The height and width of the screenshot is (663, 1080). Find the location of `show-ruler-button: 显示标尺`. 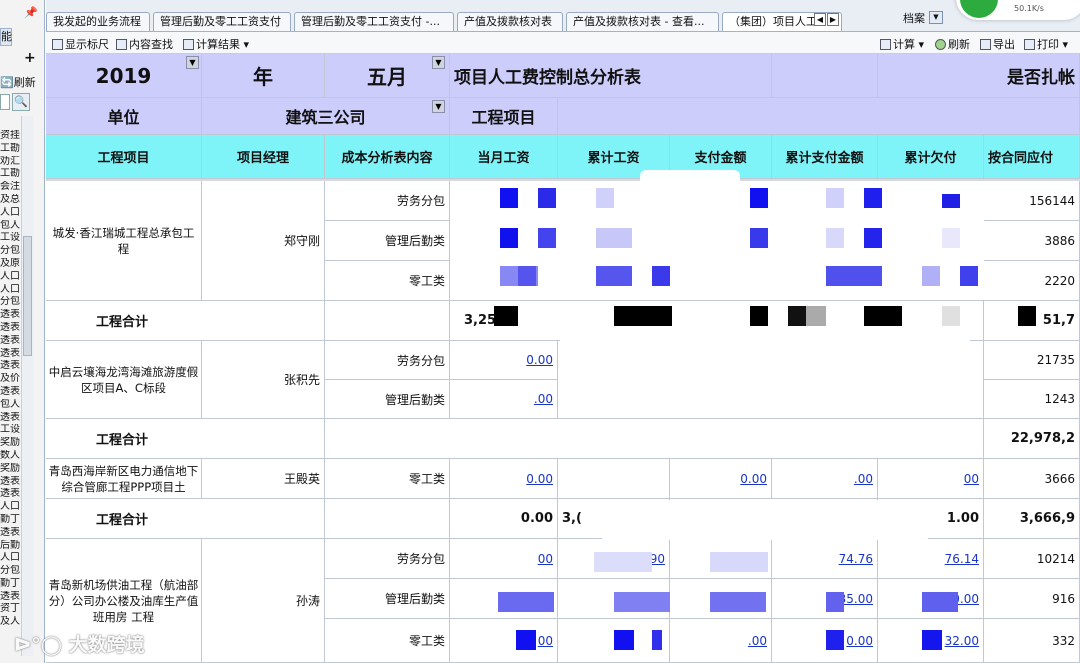

show-ruler-button: 显示标尺 is located at coordinates (80, 44).